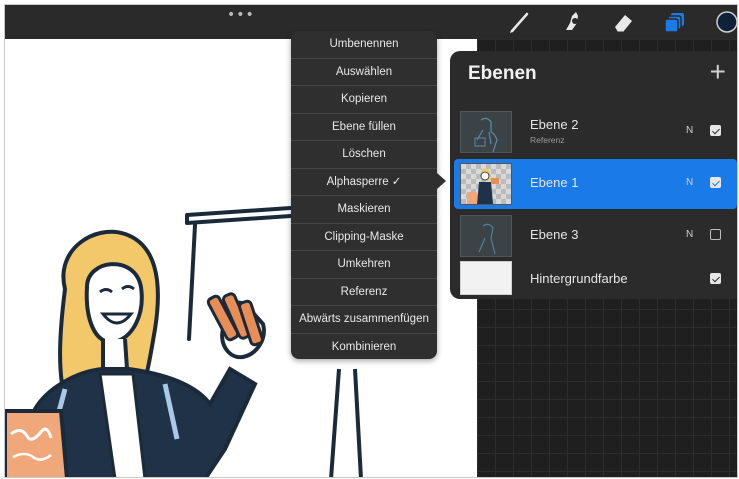 This screenshot has height=479, width=739. I want to click on layers-icon, so click(675, 22).